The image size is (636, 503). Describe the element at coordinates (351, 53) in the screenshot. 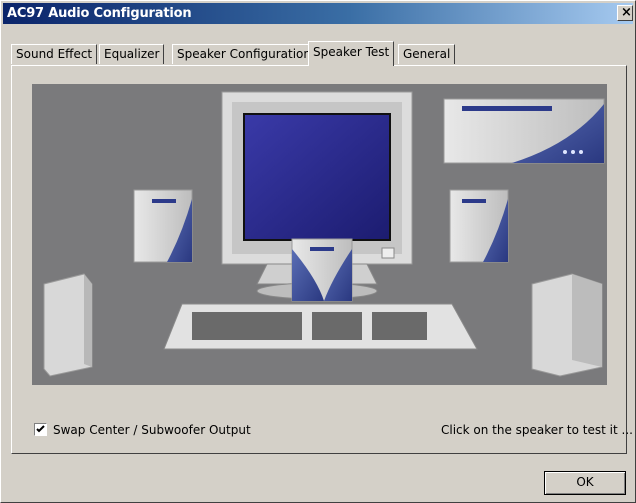

I see `tab-speaker-test: Speaker Test` at that location.